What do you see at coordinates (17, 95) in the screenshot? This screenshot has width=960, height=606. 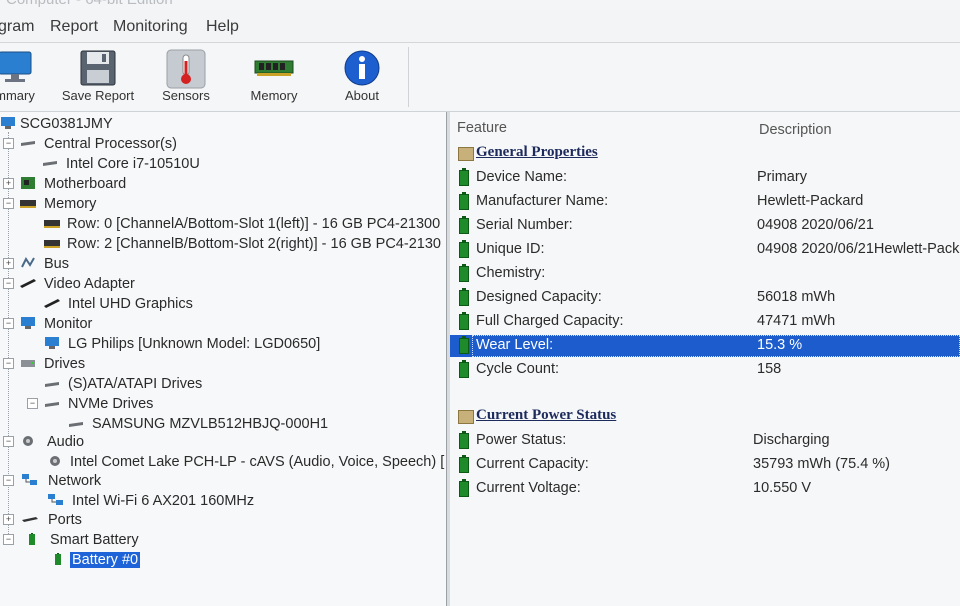 I see `summary-label: mmary` at bounding box center [17, 95].